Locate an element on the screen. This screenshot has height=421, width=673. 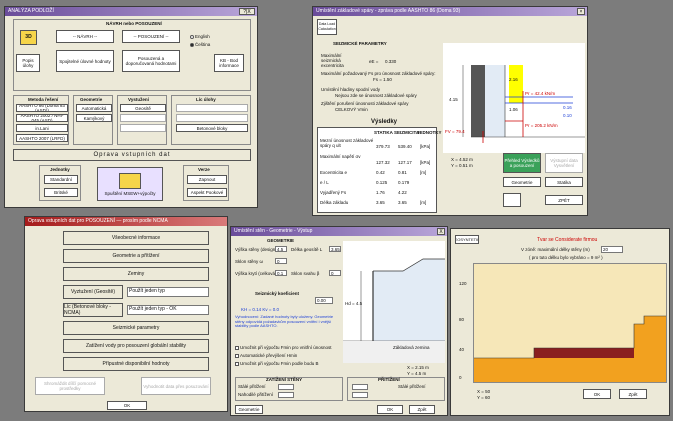
field-input: 4.5 is located at coordinates (281, 249).